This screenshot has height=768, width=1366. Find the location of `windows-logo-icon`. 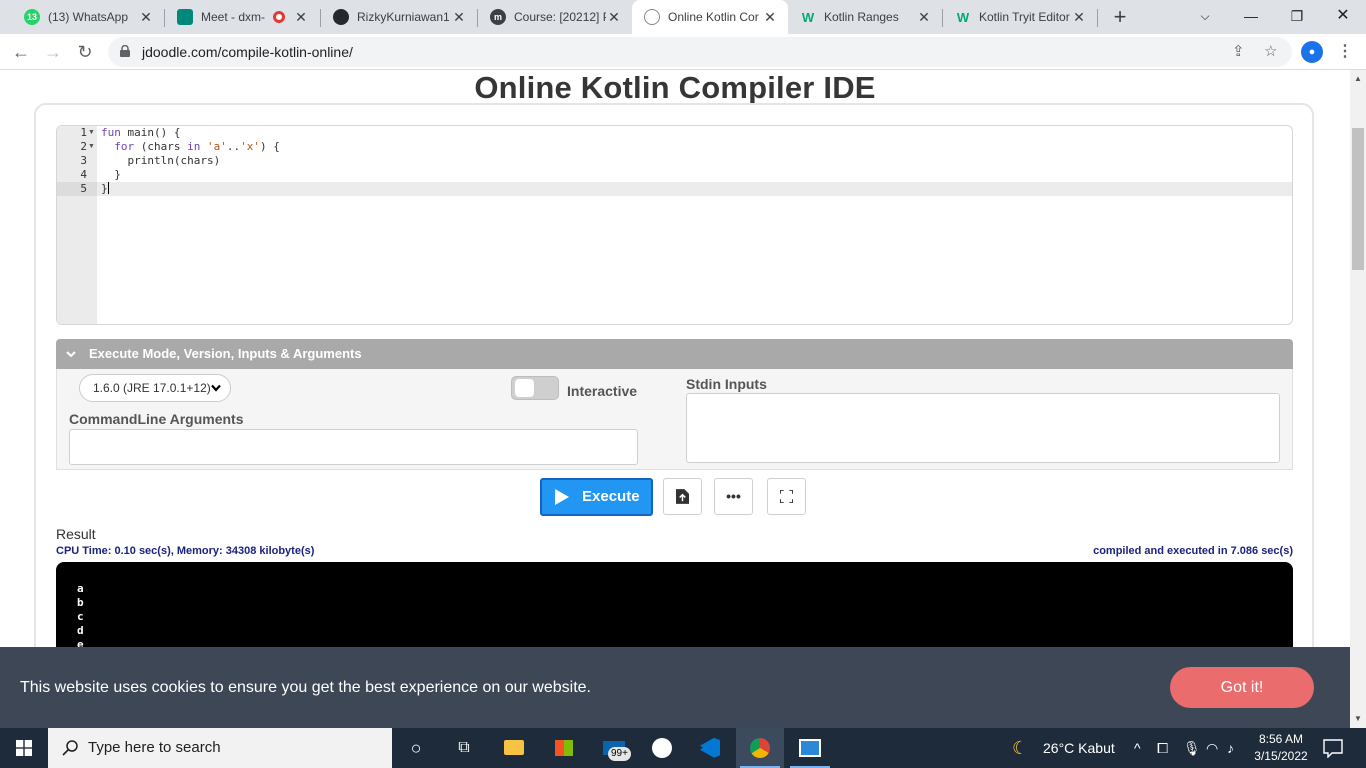

windows-logo-icon is located at coordinates (24, 748).